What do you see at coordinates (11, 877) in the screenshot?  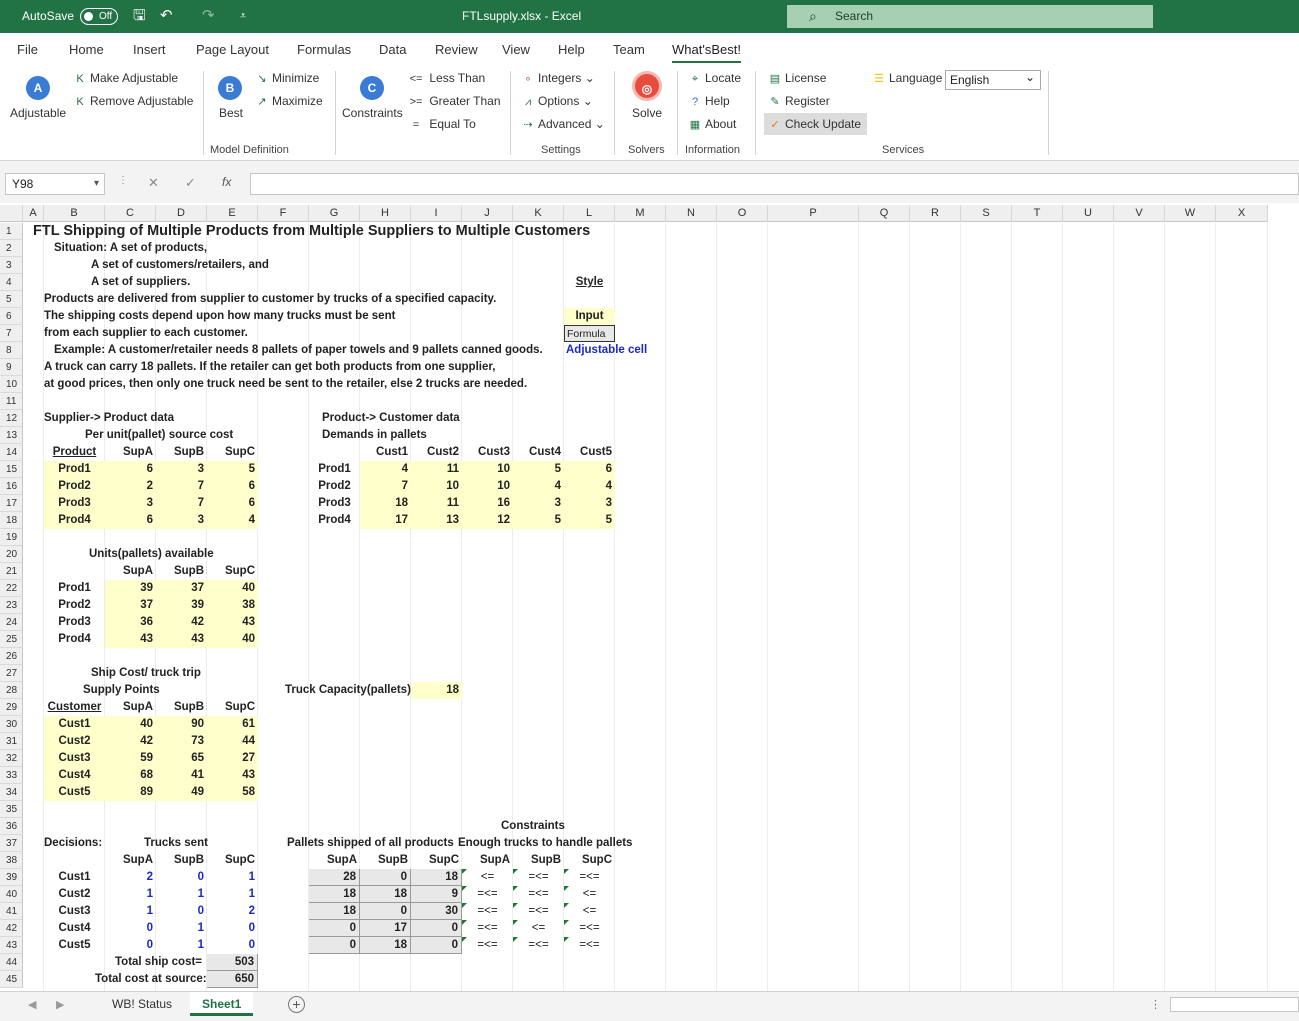 I see `row-header: 39` at bounding box center [11, 877].